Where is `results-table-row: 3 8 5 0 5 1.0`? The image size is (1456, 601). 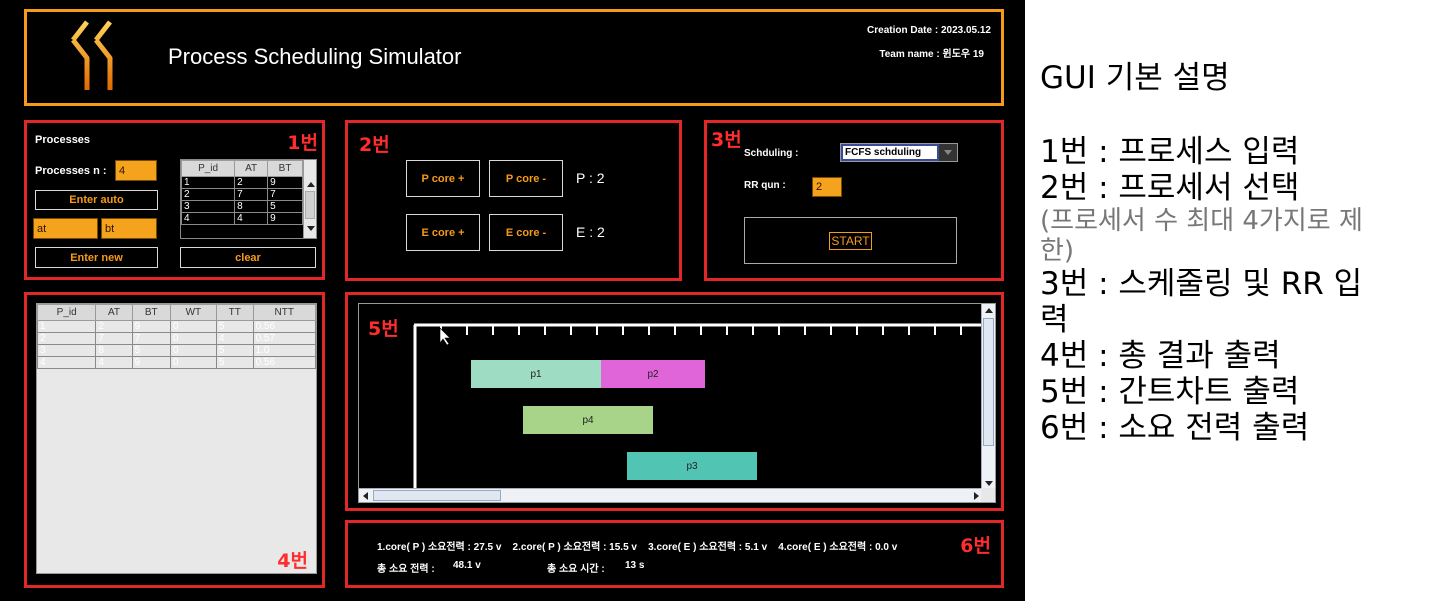
results-table-row: 3 8 5 0 5 1.0 is located at coordinates (176, 350).